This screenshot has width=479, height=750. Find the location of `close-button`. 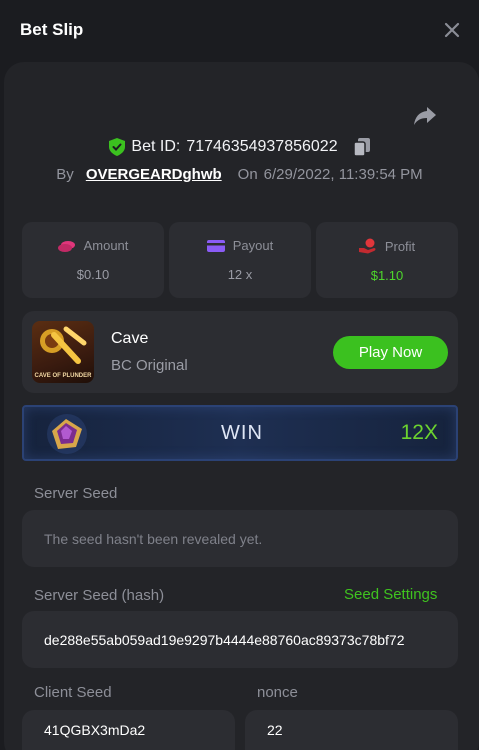

close-button is located at coordinates (452, 30).